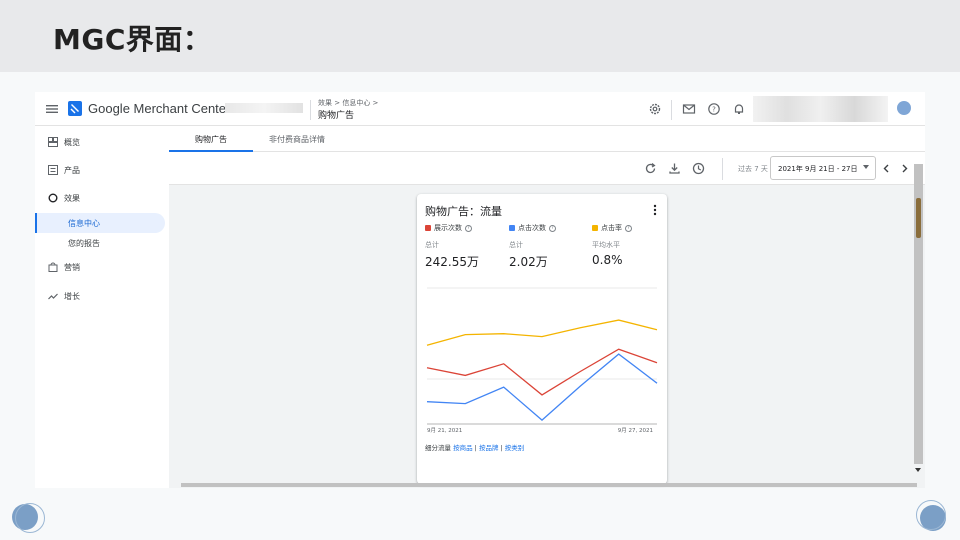  What do you see at coordinates (463, 448) in the screenshot?
I see `breakdown-link-product: 按商品` at bounding box center [463, 448].